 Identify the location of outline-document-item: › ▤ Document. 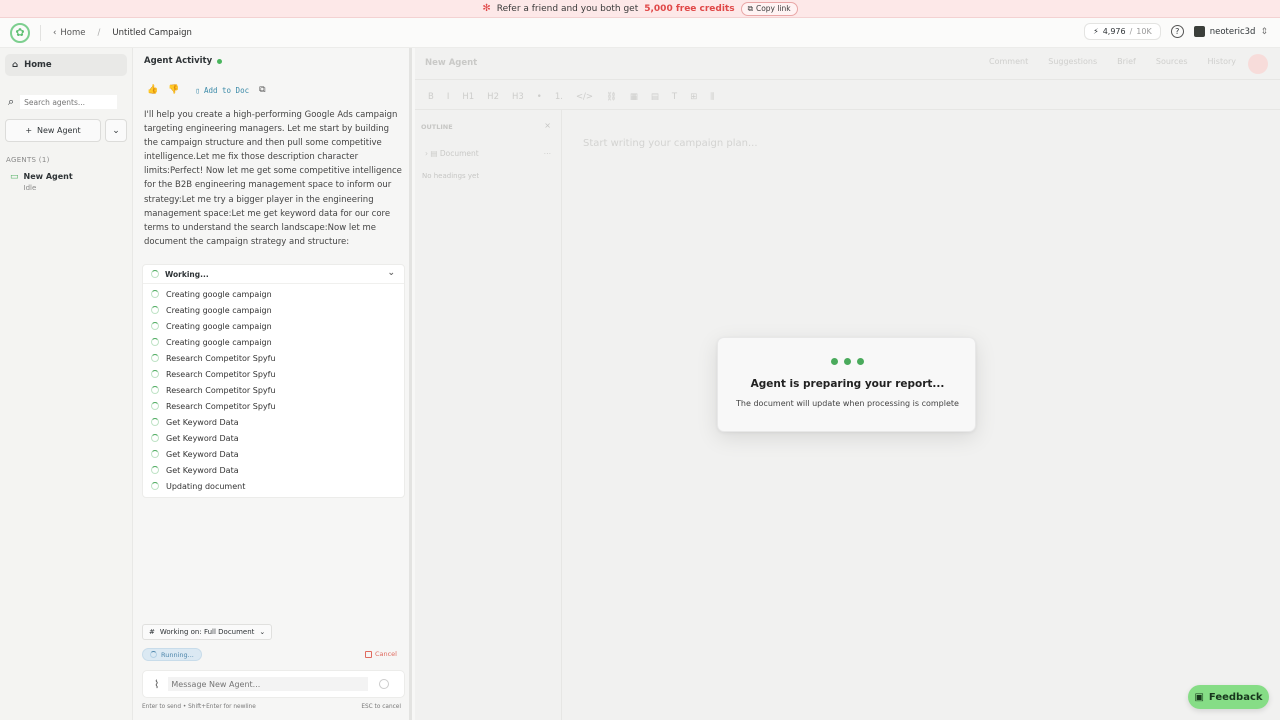
(452, 153).